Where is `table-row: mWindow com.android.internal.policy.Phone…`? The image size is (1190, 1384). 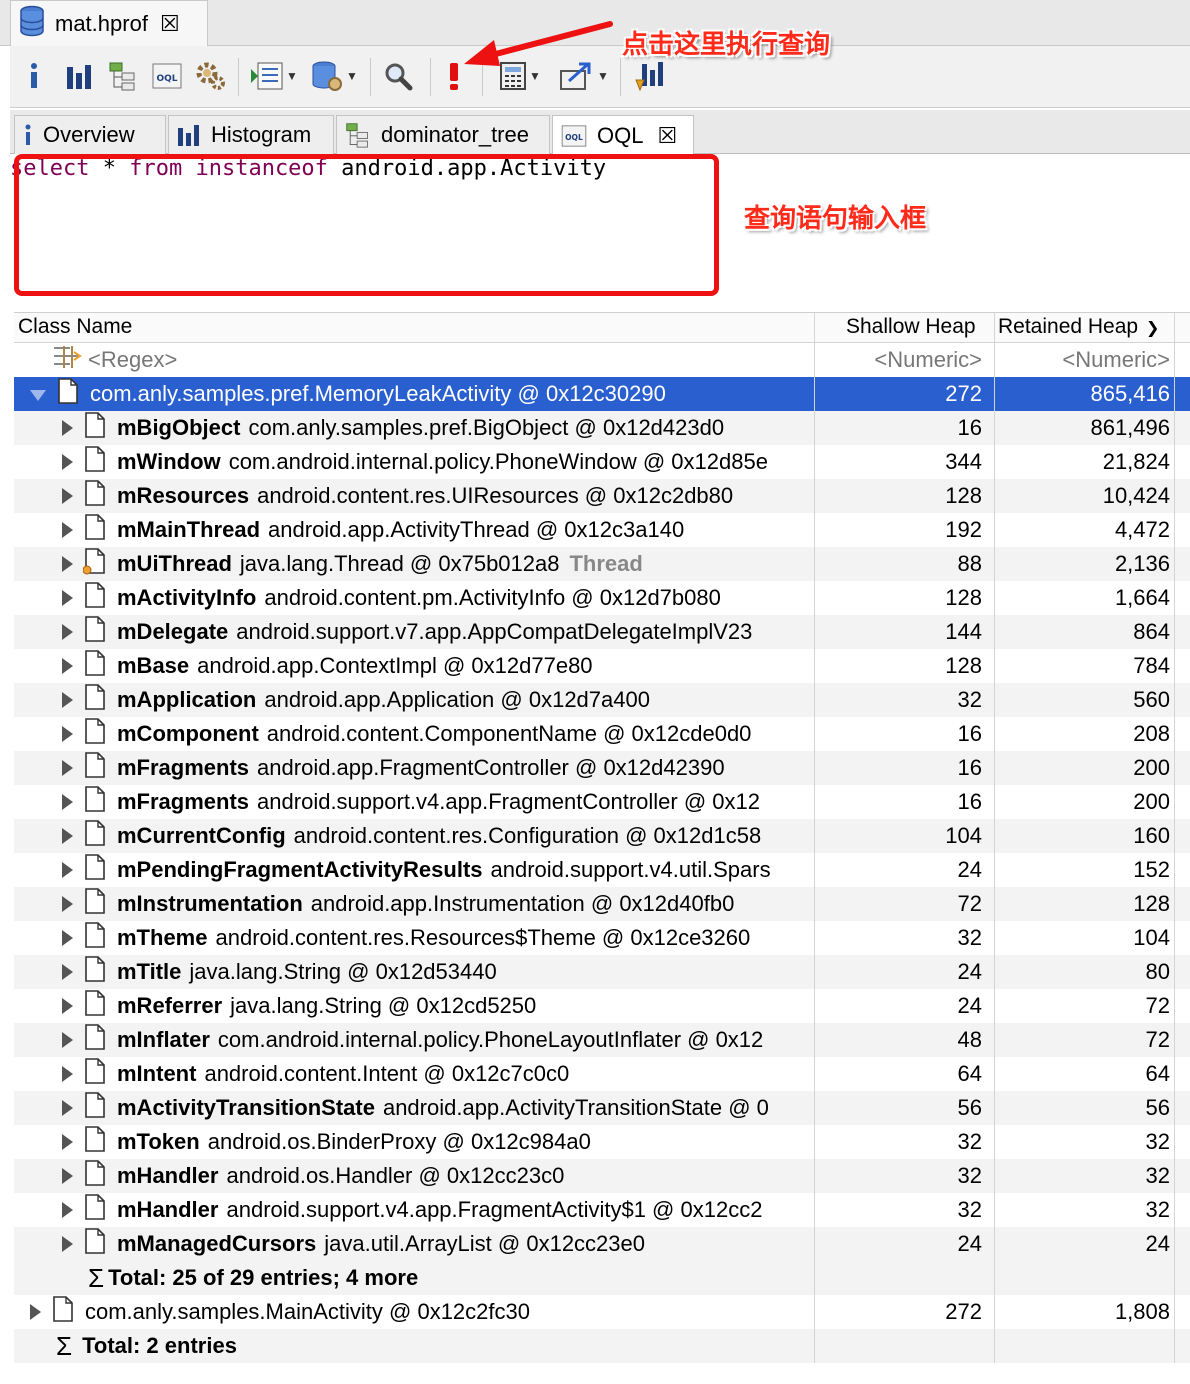 table-row: mWindow com.android.internal.policy.Phone… is located at coordinates (602, 462).